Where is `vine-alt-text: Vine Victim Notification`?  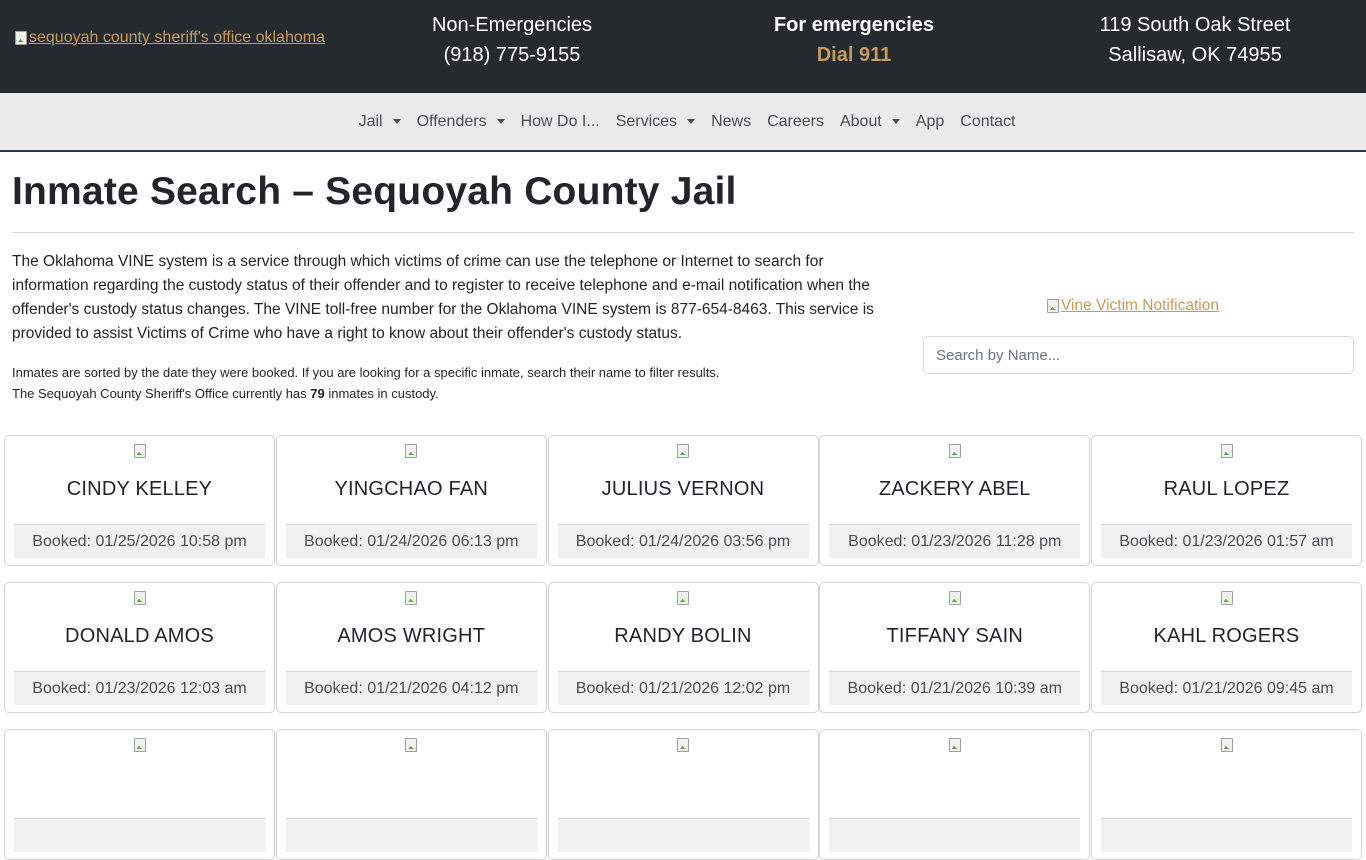
vine-alt-text: Vine Victim Notification is located at coordinates (1140, 305).